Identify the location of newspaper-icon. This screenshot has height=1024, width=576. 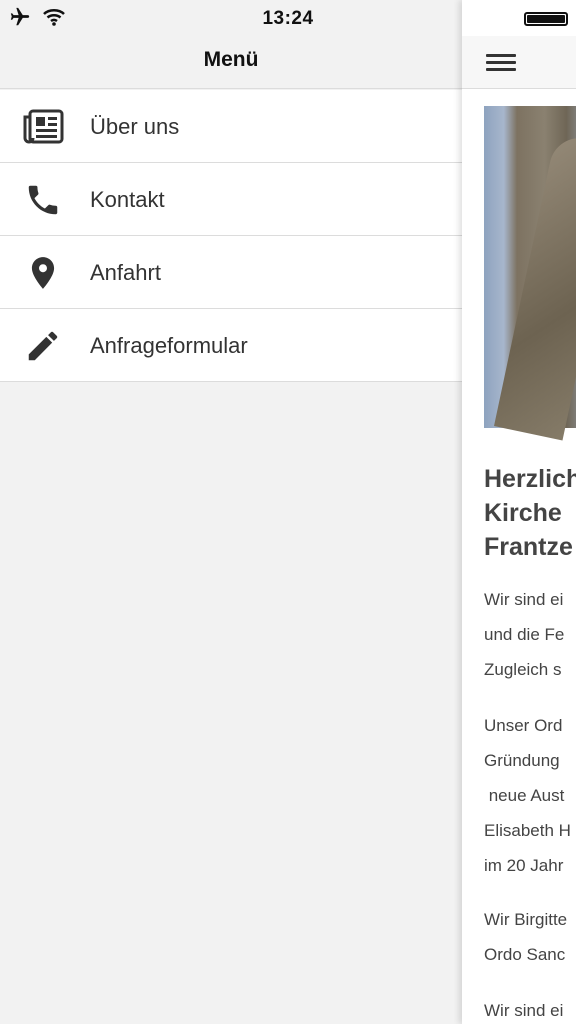
(43, 127).